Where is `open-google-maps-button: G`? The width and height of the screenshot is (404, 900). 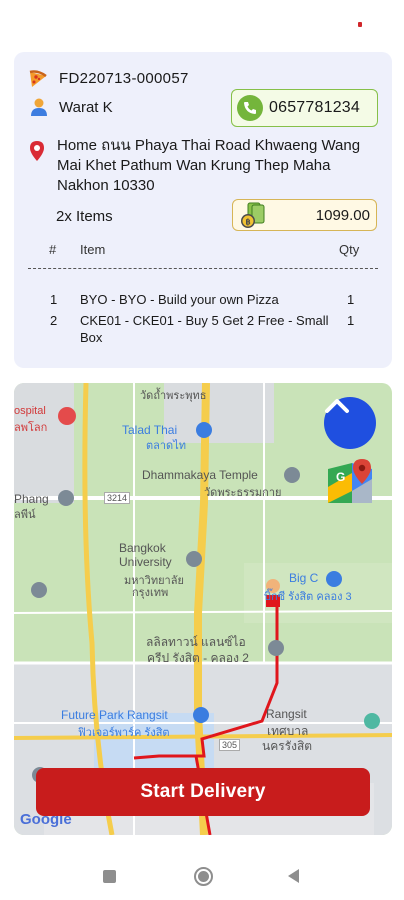
open-google-maps-button: G is located at coordinates (350, 483).